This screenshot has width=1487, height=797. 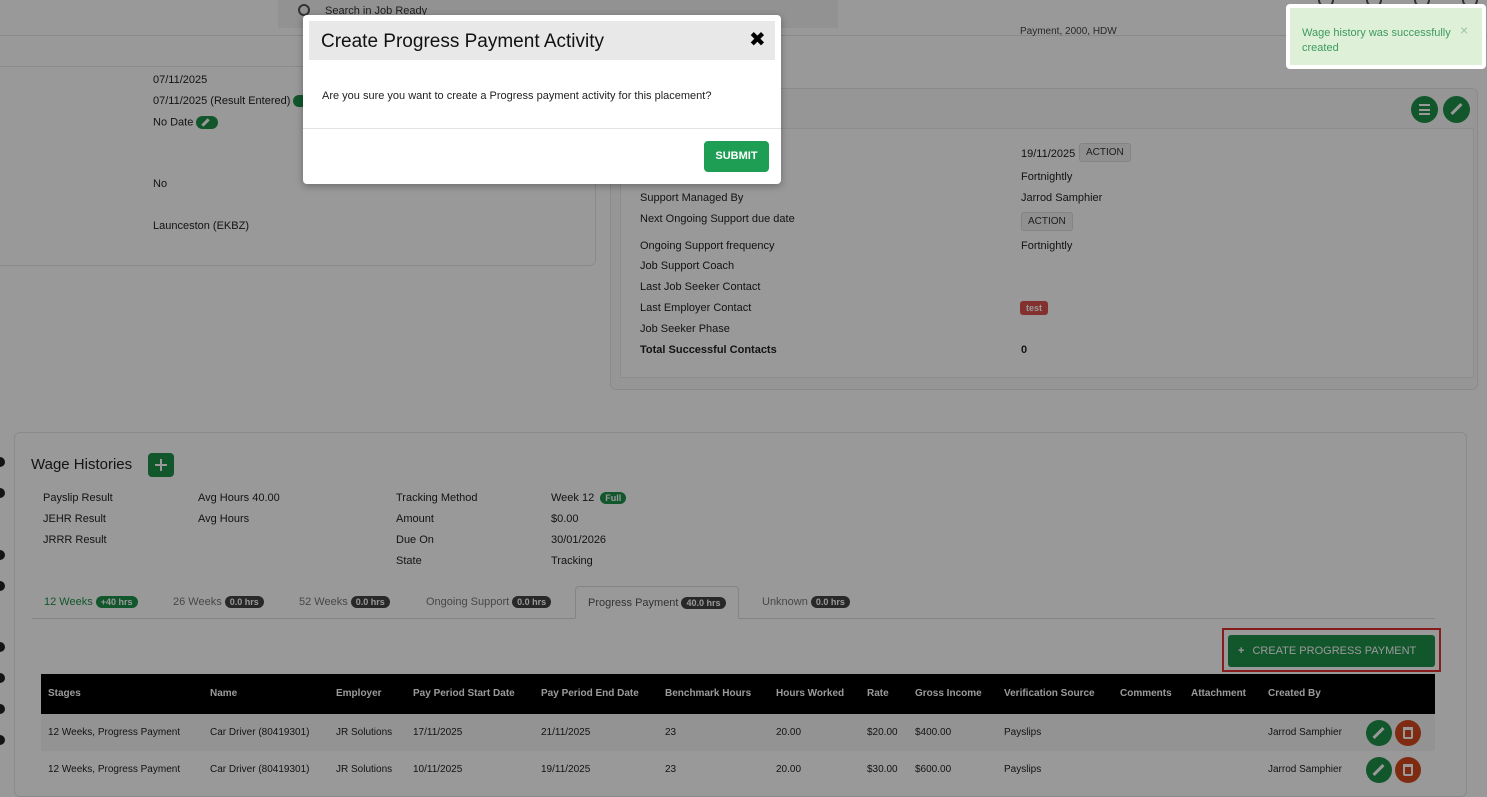 I want to click on toast-close-icon: ×, so click(x=1464, y=30).